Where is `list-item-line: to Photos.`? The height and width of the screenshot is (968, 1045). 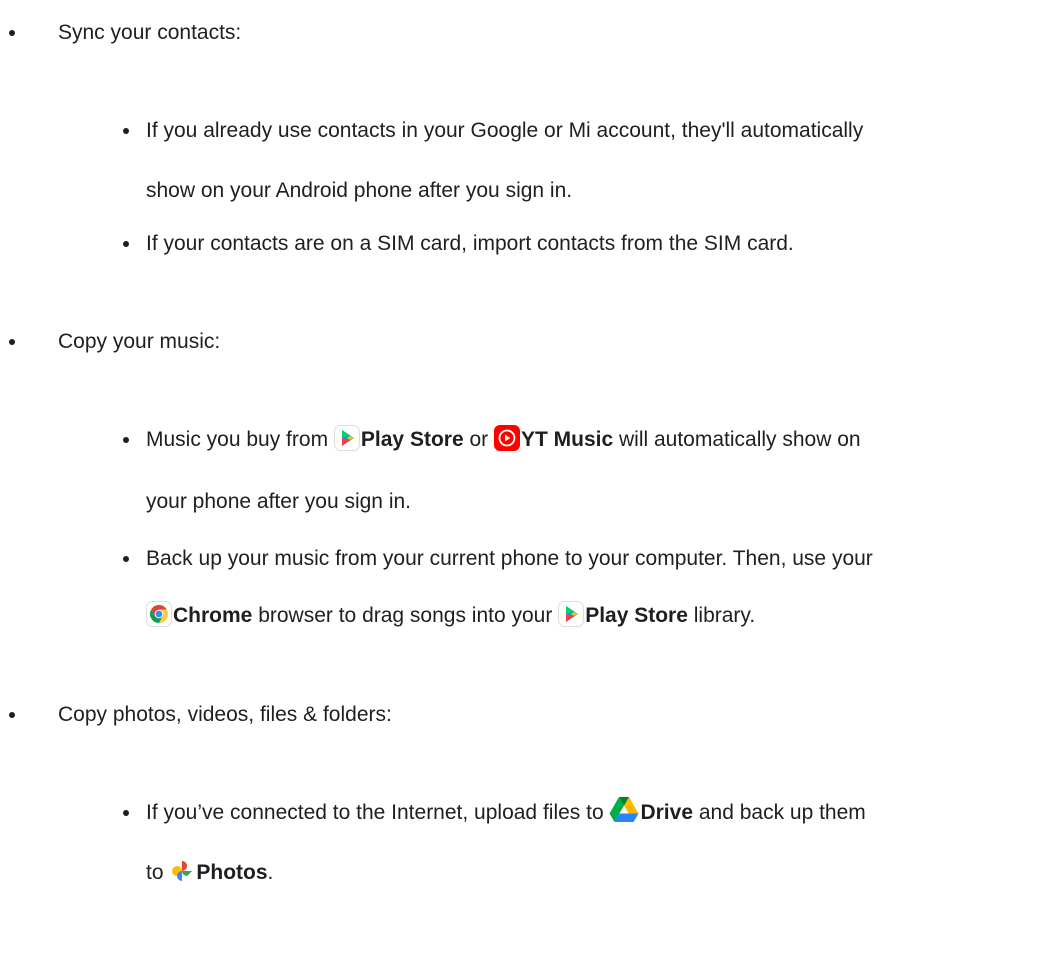 list-item-line: to Photos. is located at coordinates (209, 873).